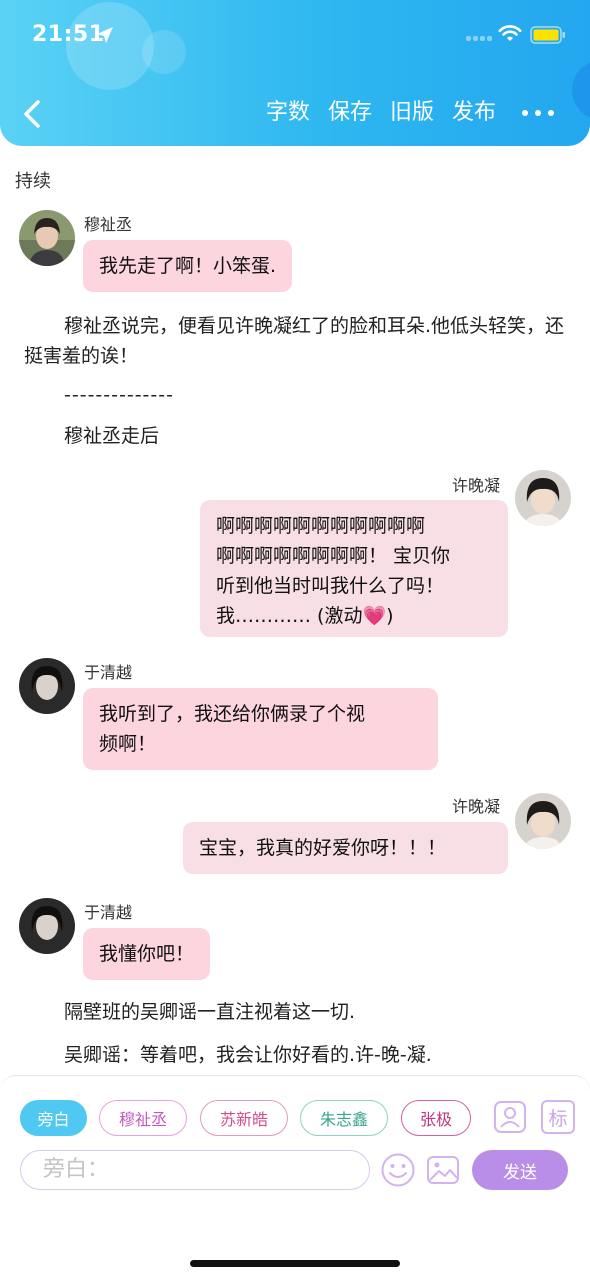 The width and height of the screenshot is (590, 1280). What do you see at coordinates (443, 1170) in the screenshot?
I see `image-icon` at bounding box center [443, 1170].